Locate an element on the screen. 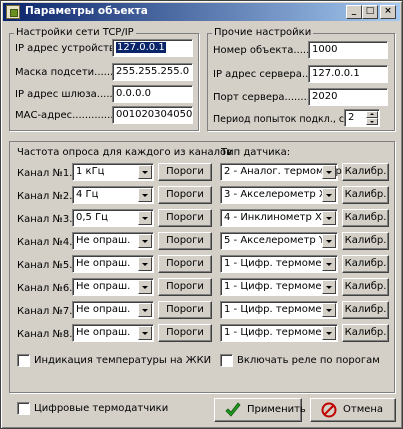 Image resolution: width=403 pixels, height=429 pixels. sensor-type-select: 4 - Инклинометр X is located at coordinates (279, 218).